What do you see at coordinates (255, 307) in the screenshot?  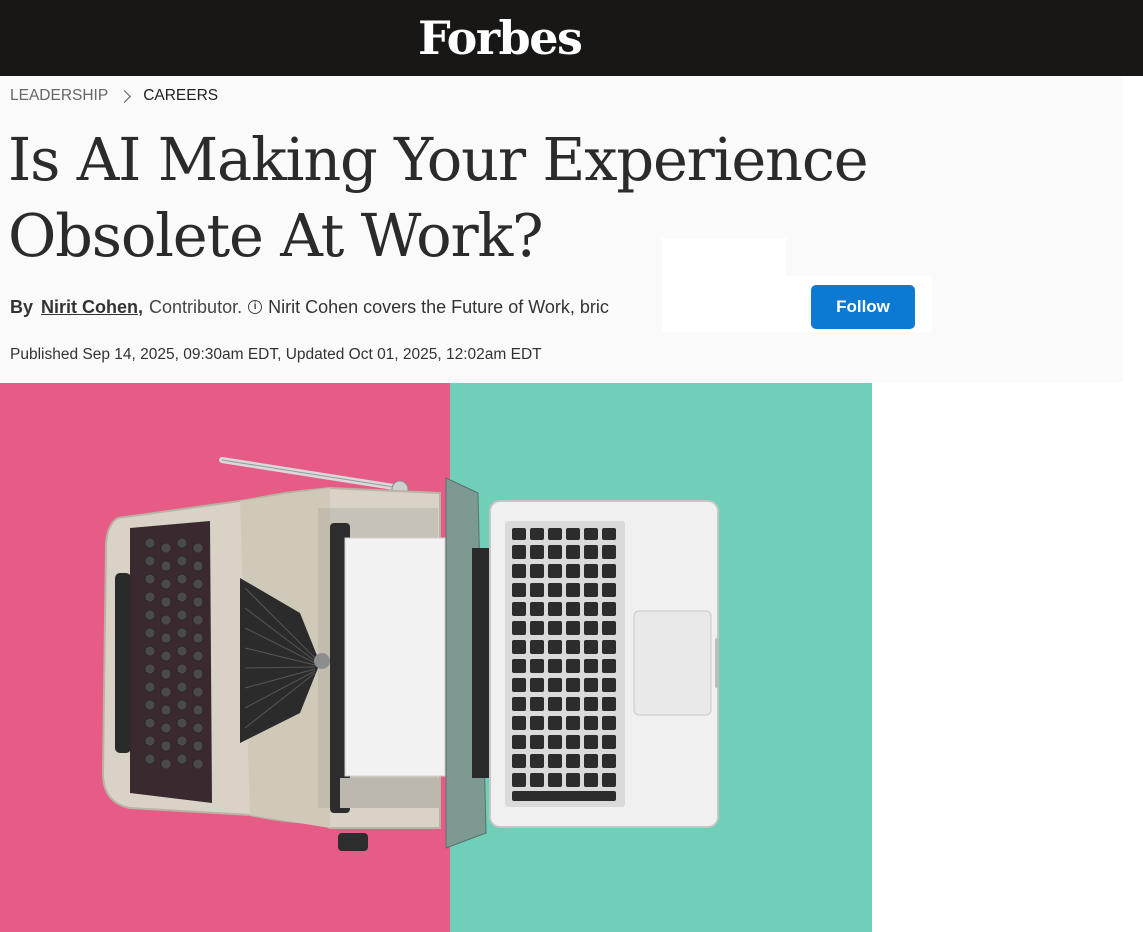 I see `info-icon: i` at bounding box center [255, 307].